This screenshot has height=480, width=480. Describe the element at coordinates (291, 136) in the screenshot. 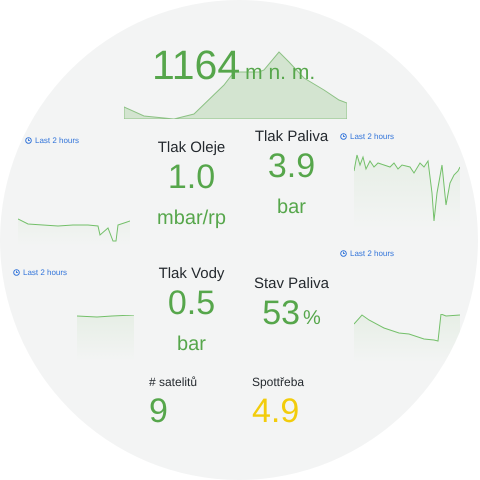

I see `stat-title: Tlak Paliva` at that location.